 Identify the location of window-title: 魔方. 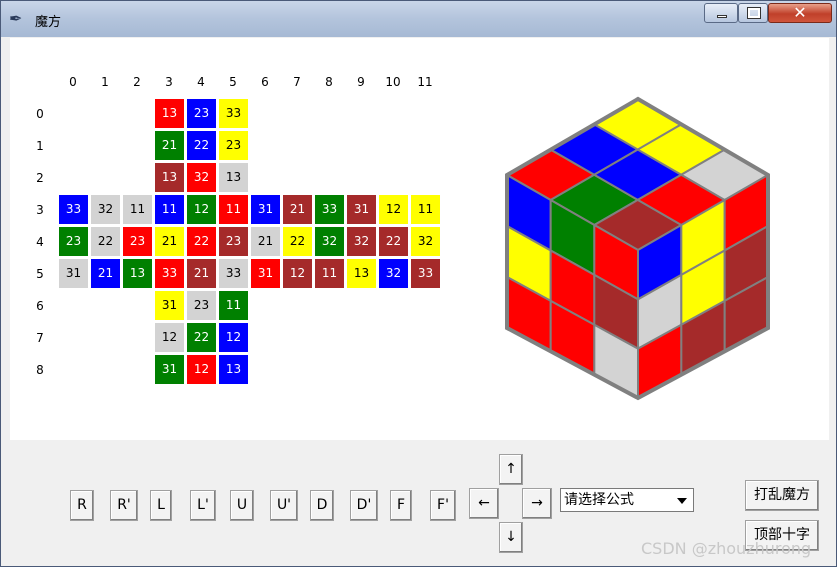
(48, 22).